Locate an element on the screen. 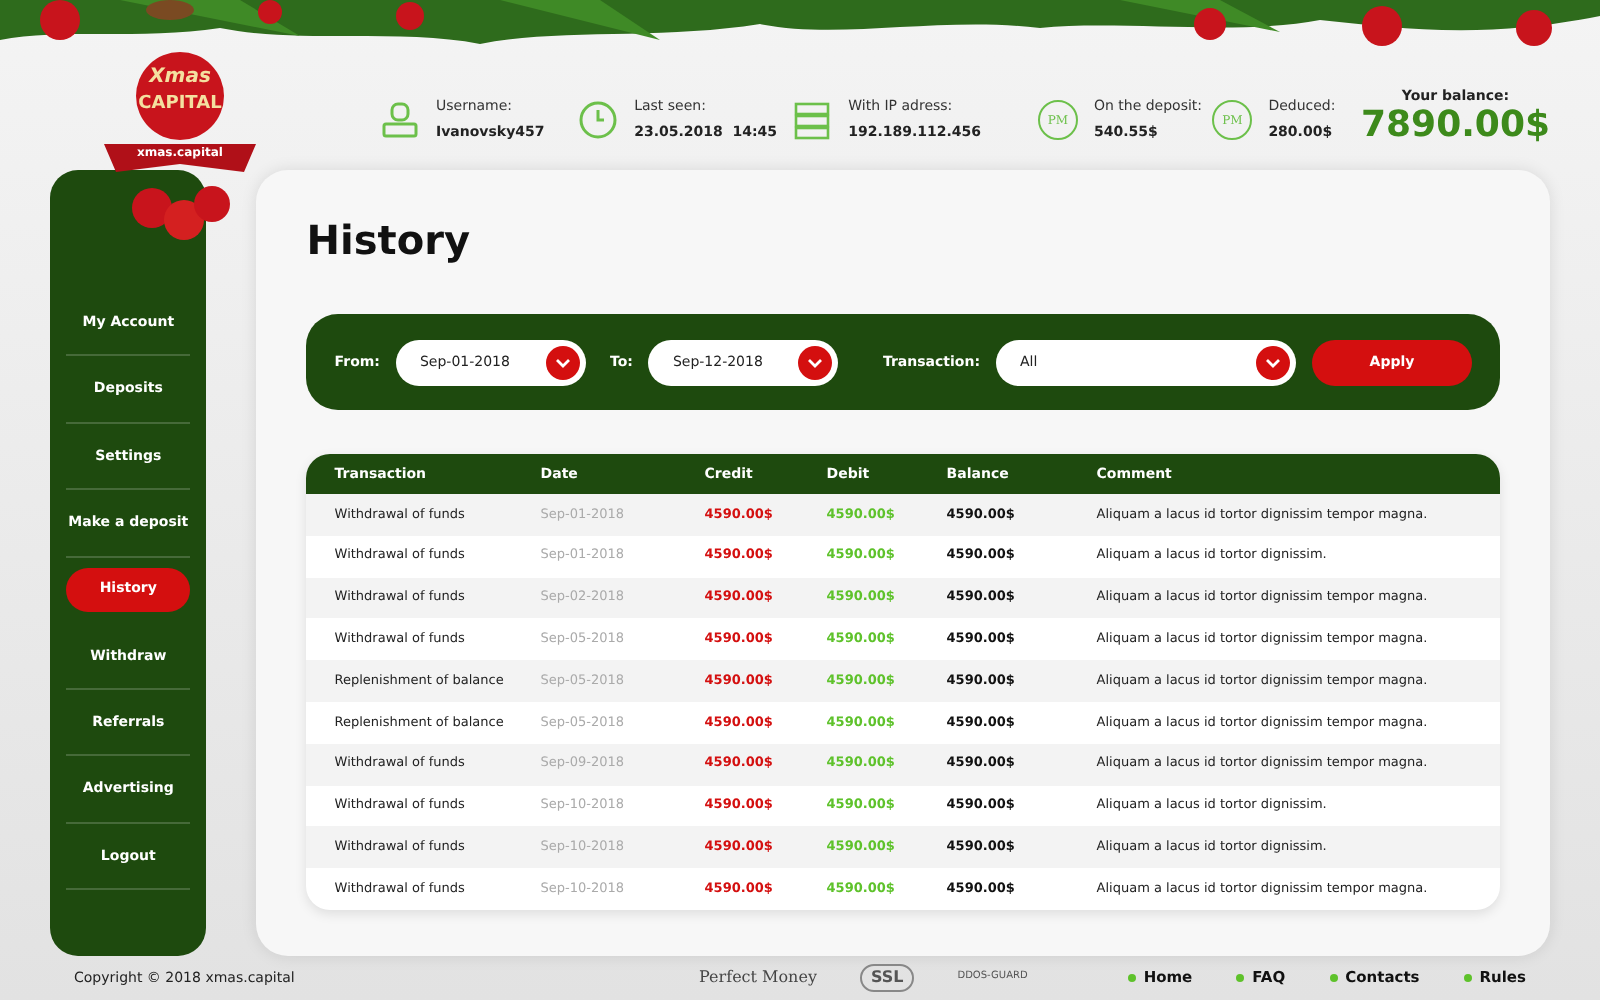 The width and height of the screenshot is (1600, 1000). payment-logo: Perfect Money is located at coordinates (758, 978).